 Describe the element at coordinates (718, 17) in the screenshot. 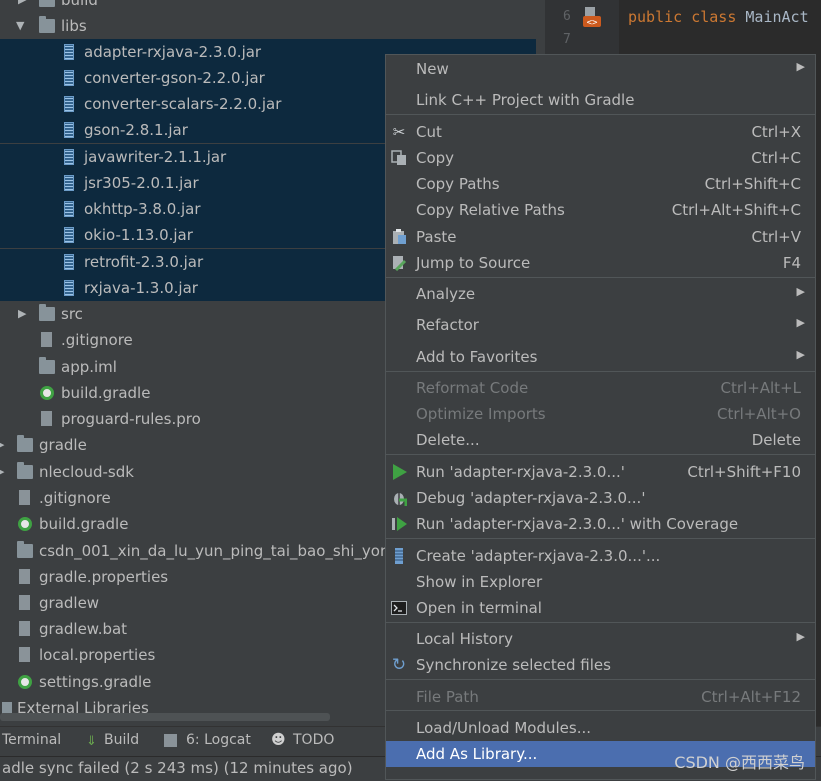

I see `code-line: public class MainAct` at that location.